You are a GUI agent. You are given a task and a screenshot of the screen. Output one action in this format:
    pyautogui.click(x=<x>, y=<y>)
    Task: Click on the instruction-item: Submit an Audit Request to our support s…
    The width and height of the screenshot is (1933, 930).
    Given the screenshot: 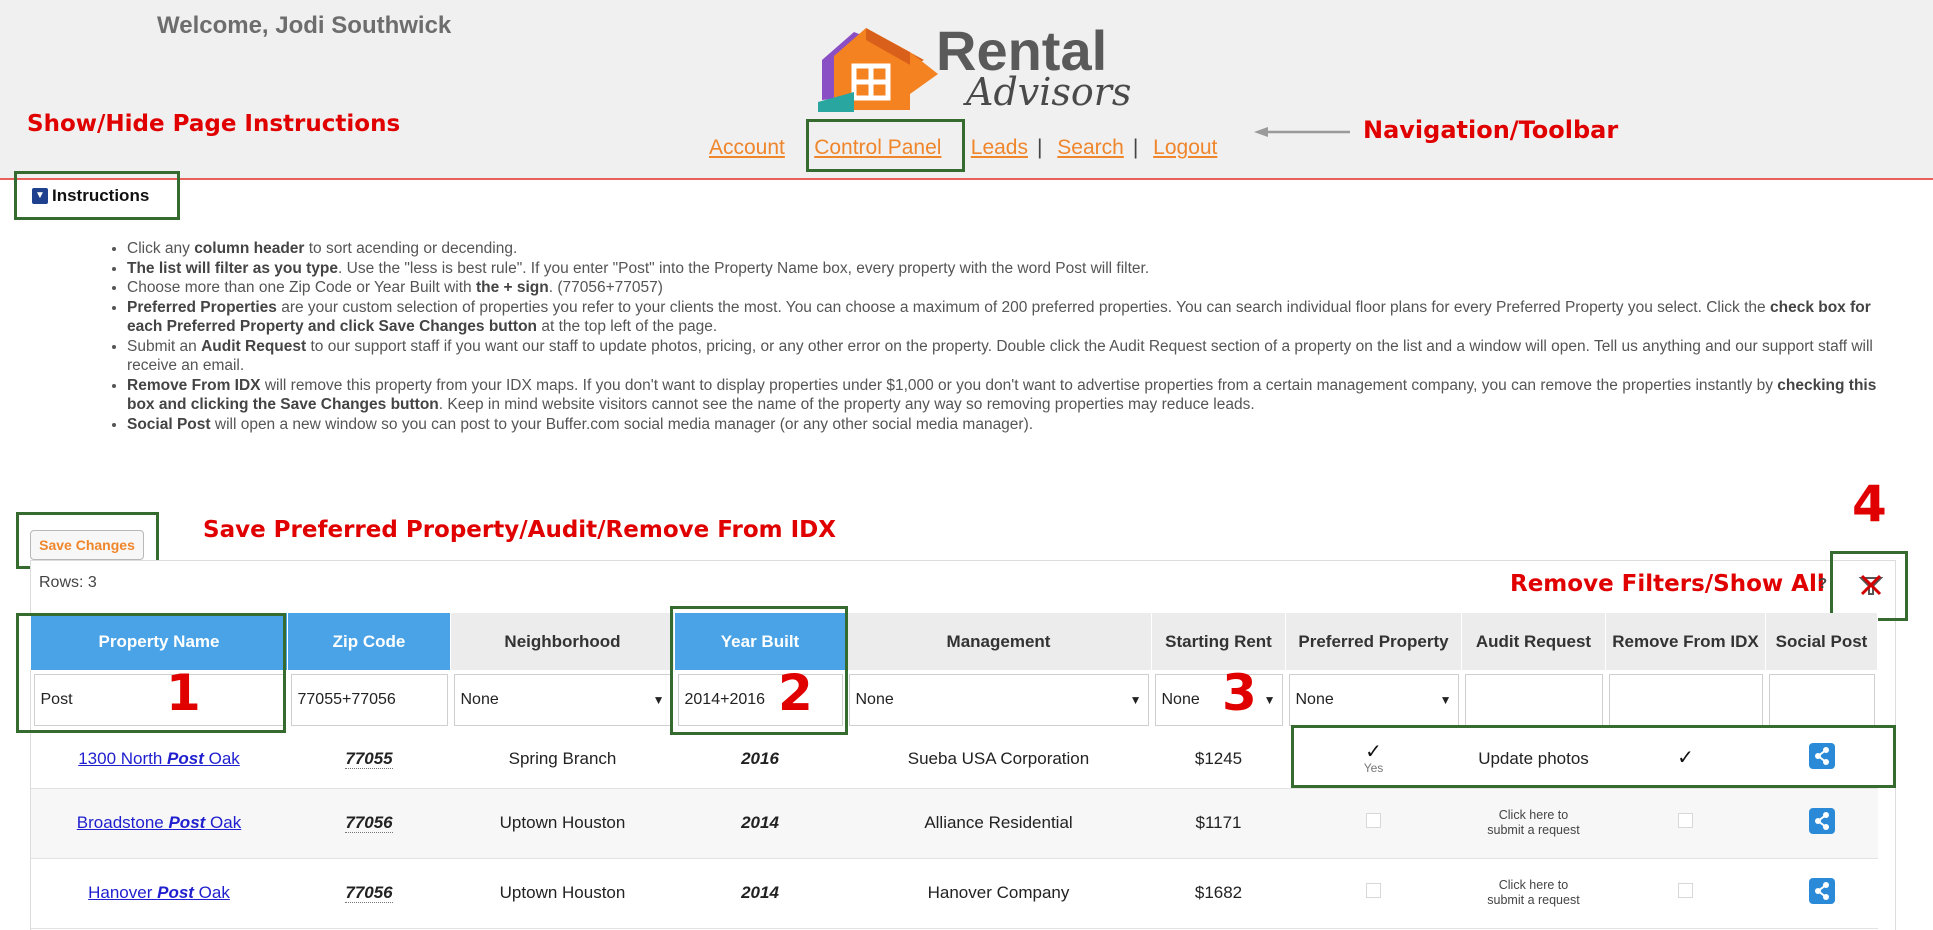 What is the action you would take?
    pyautogui.click(x=1012, y=356)
    